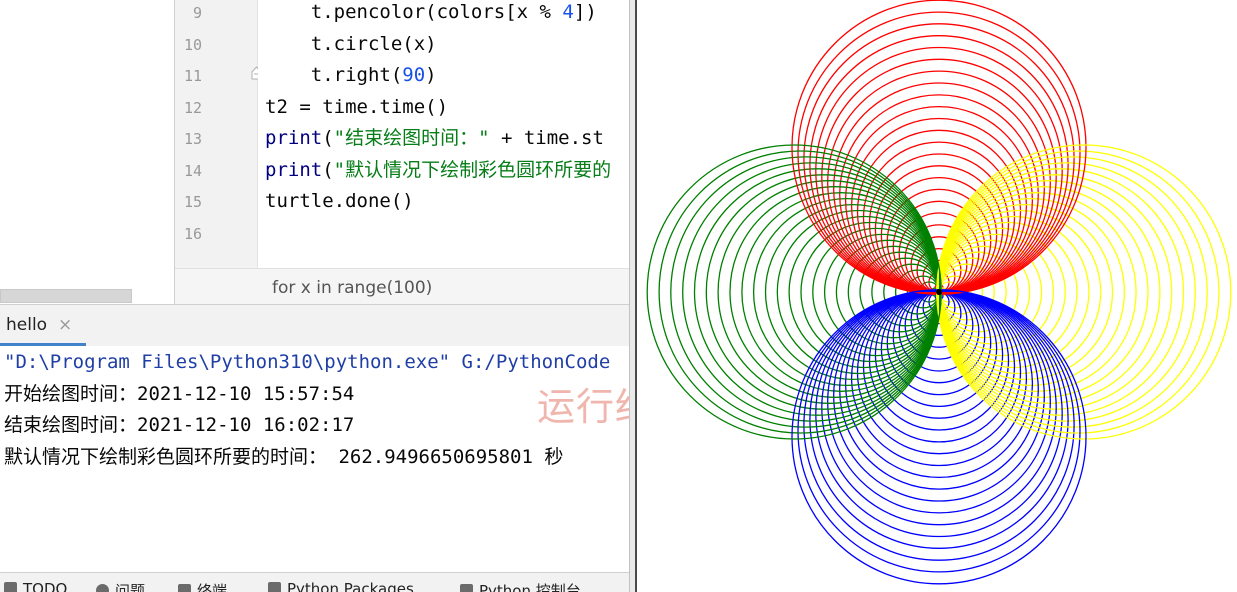  Describe the element at coordinates (274, 587) in the screenshot. I see `packages-icon` at that location.